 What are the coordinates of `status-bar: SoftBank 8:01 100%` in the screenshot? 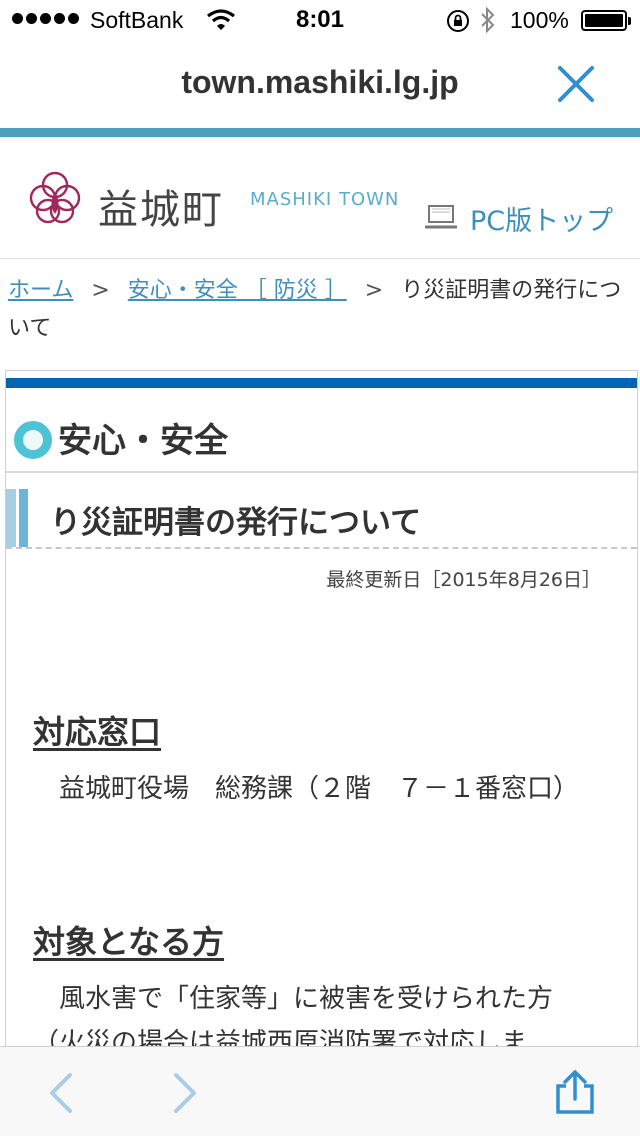 It's located at (320, 20).